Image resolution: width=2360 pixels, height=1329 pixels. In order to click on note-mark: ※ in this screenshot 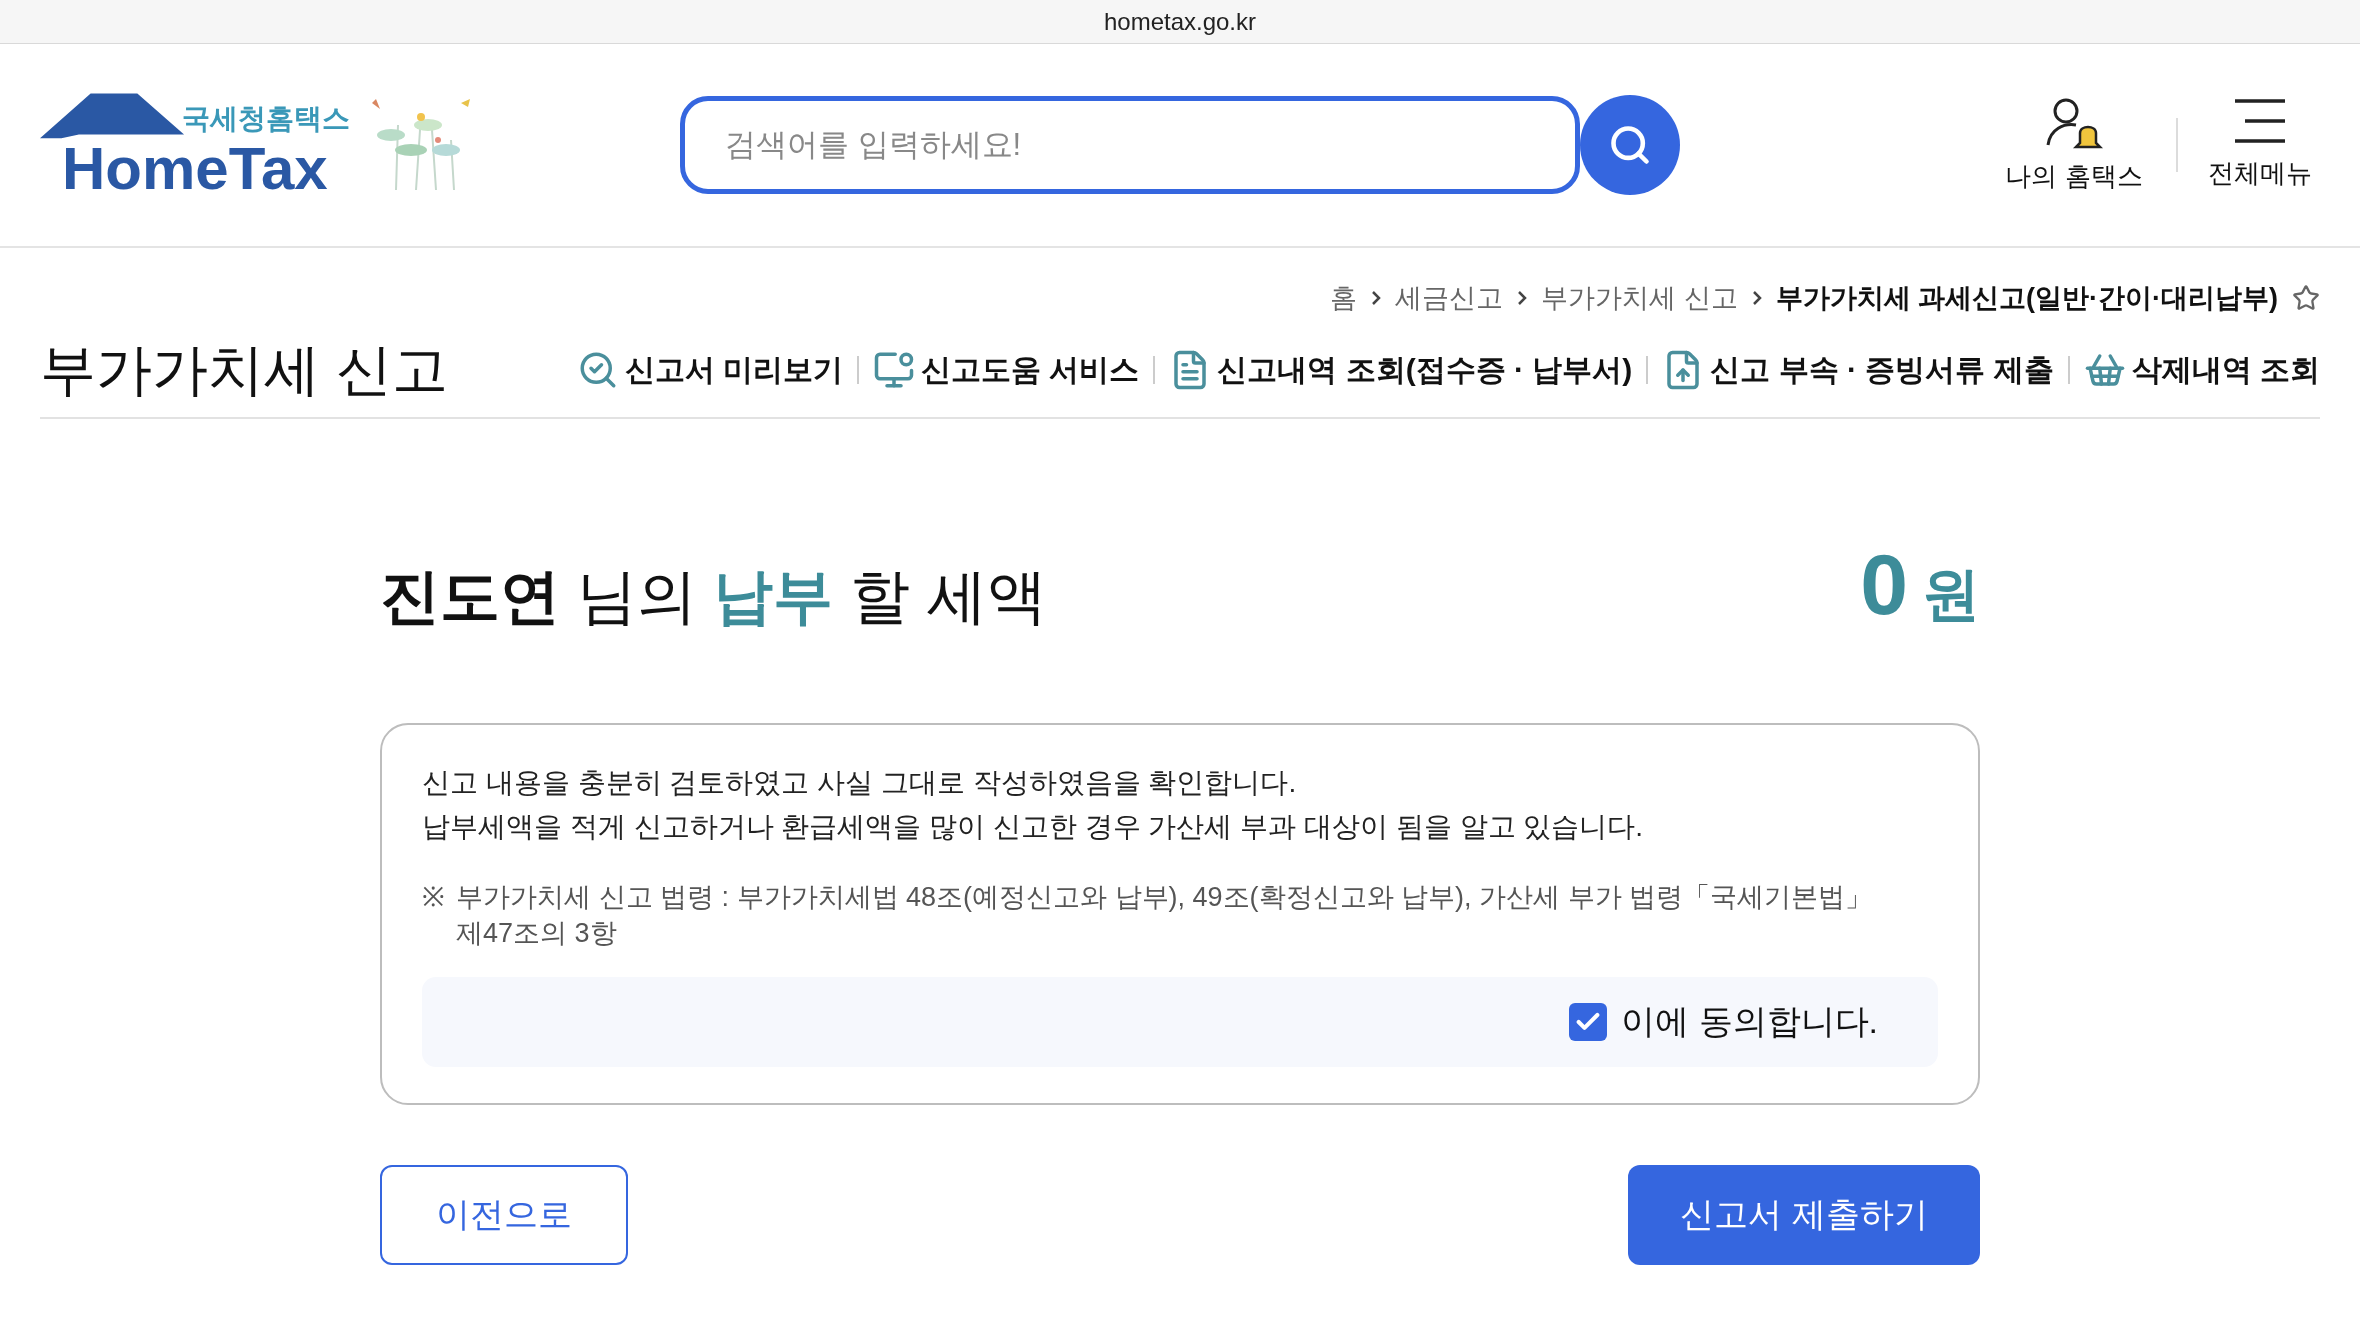, I will do `click(434, 897)`.